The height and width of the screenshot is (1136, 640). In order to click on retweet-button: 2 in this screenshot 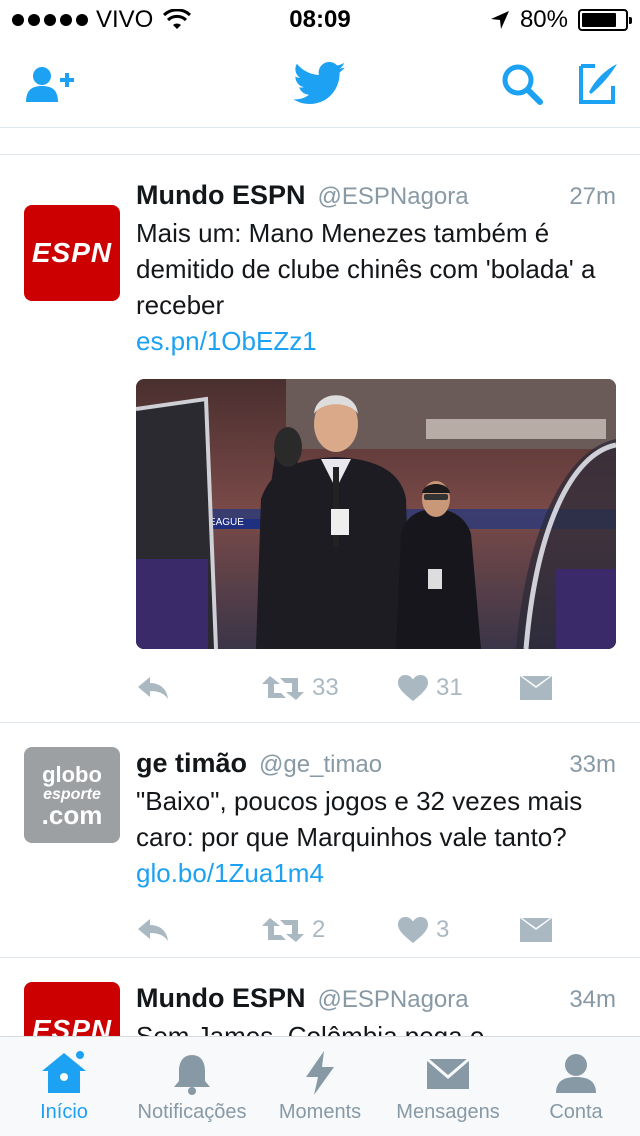, I will do `click(330, 930)`.